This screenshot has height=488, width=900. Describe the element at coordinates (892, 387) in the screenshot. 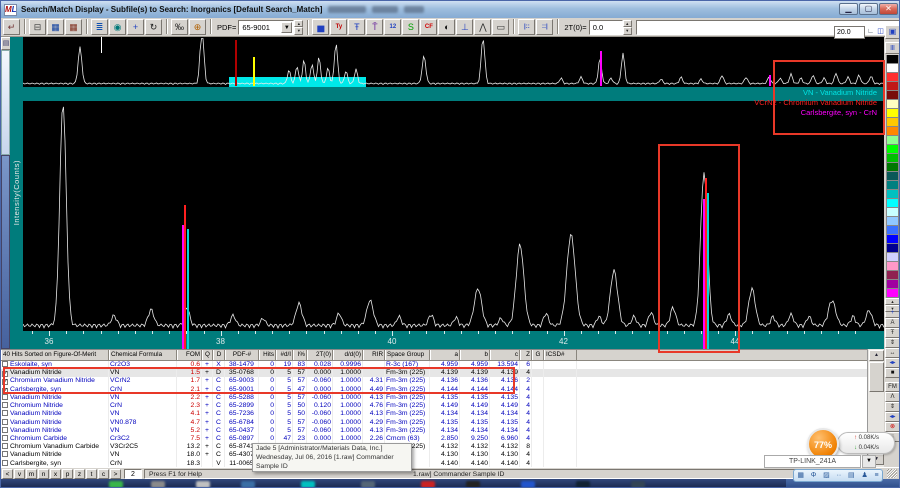

I see `fm-button: FM` at that location.